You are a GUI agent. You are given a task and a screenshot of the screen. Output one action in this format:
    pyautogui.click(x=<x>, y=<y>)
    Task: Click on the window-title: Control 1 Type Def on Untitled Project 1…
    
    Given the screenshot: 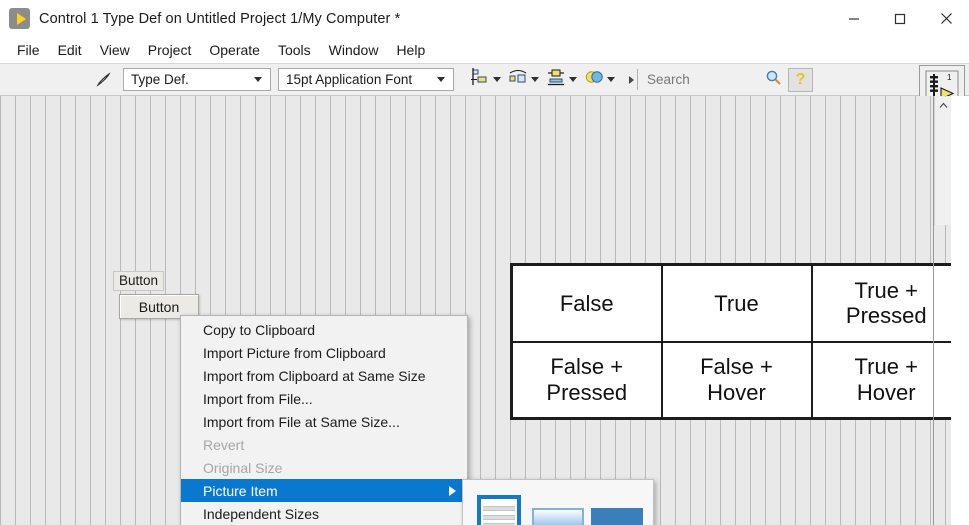 What is the action you would take?
    pyautogui.click(x=220, y=18)
    